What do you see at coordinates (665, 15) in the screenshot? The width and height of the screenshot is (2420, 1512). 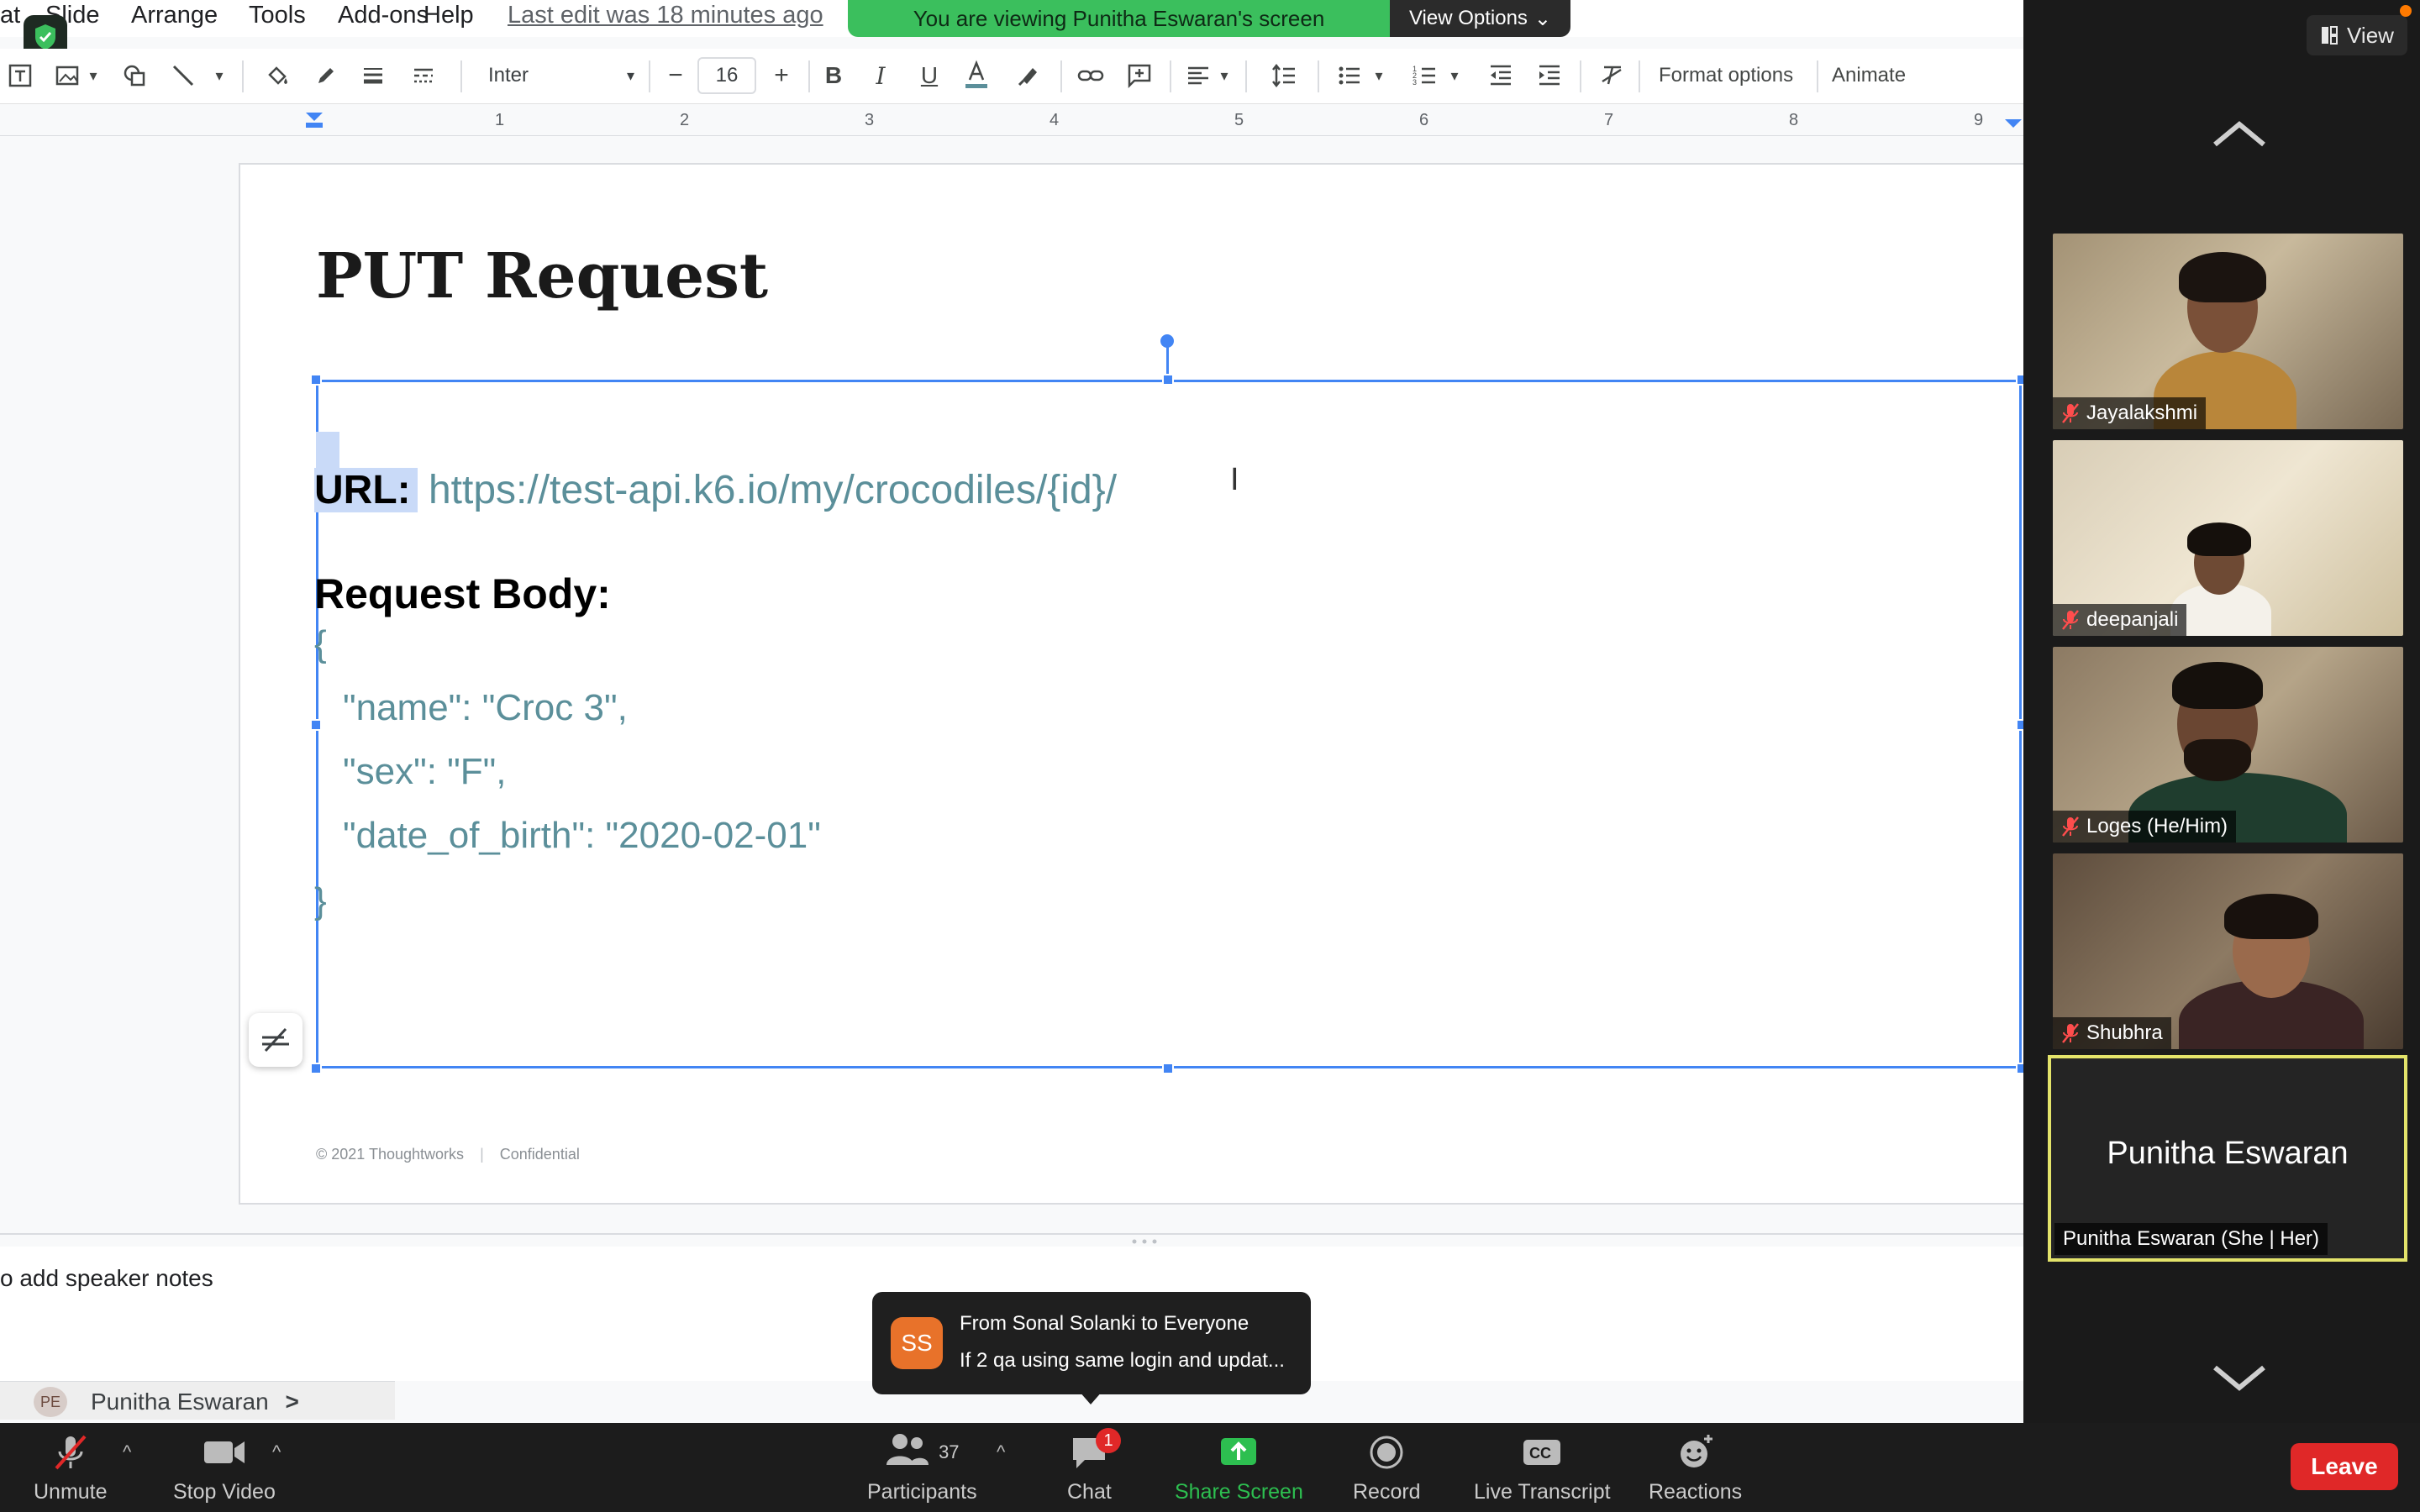 I see `last-edit-link: Last edit was 18 minutes ago` at bounding box center [665, 15].